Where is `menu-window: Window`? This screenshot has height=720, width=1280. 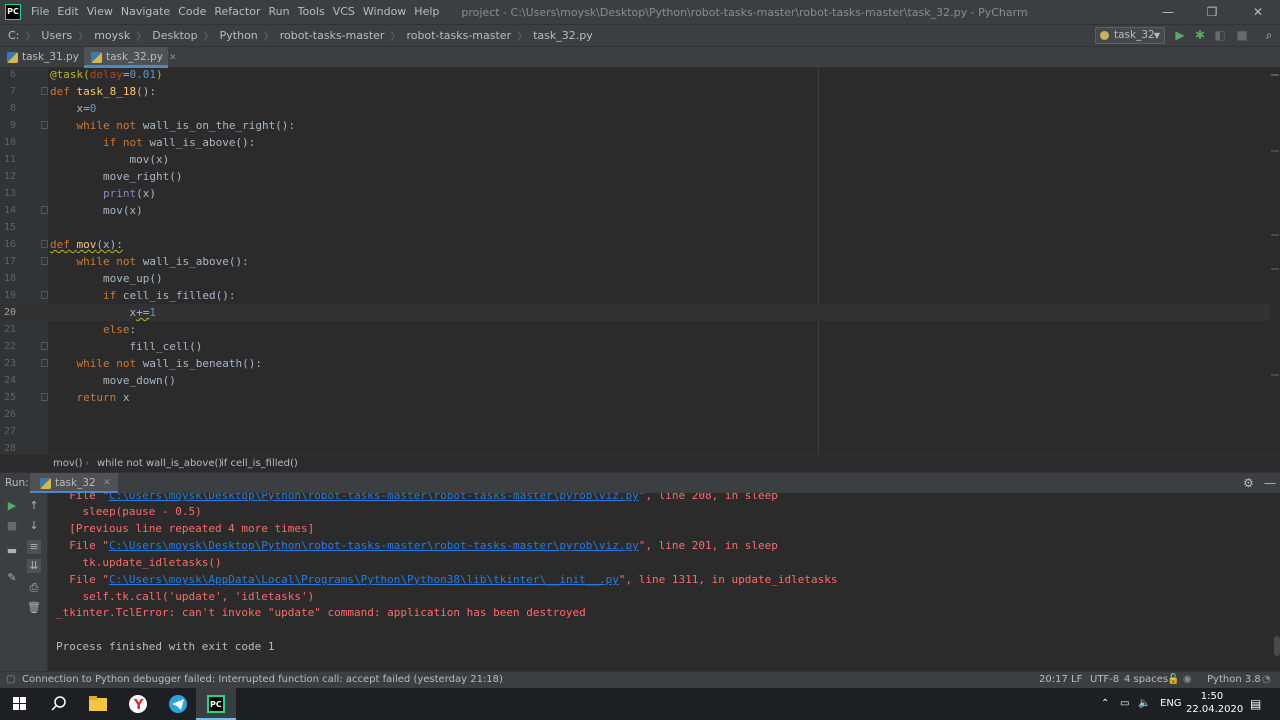
menu-window: Window is located at coordinates (384, 12).